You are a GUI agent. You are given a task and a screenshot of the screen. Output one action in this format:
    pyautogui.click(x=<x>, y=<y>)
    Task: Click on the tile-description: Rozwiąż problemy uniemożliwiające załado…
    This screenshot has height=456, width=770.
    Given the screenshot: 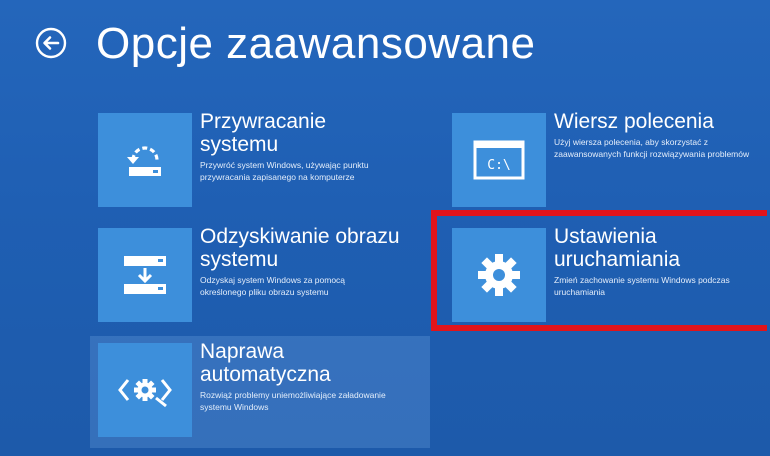 What is the action you would take?
    pyautogui.click(x=293, y=401)
    